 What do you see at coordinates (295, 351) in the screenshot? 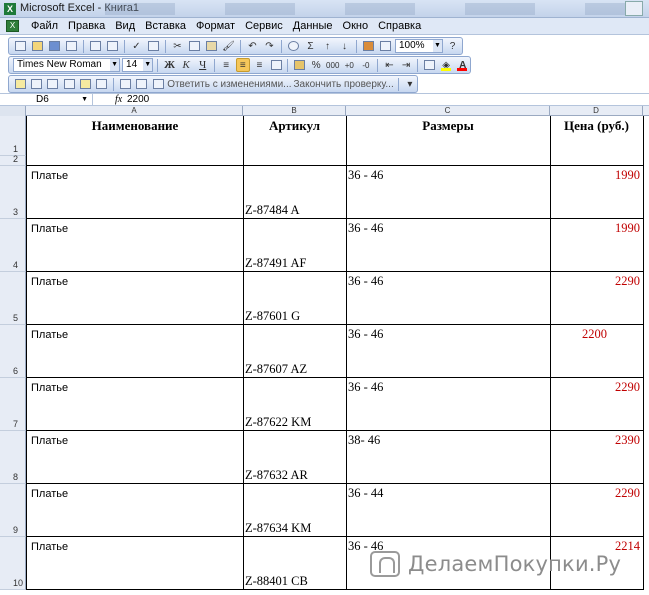
I see `article-cell: Z-87607 AZ` at bounding box center [295, 351].